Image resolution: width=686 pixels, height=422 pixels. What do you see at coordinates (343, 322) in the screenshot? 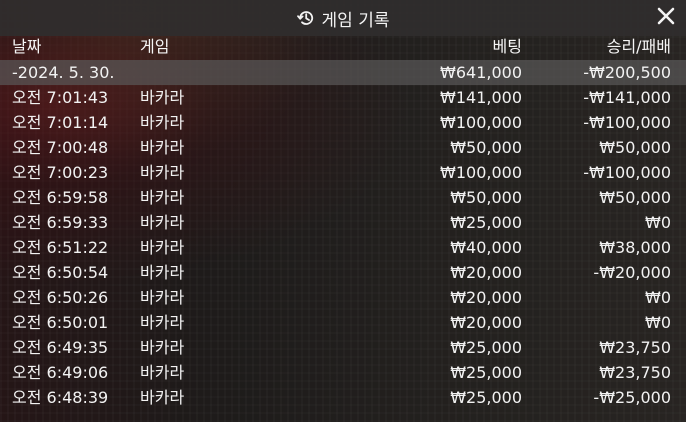
I see `table-row: 오전 6:50:01 바카라 ₩20,000 ₩0` at bounding box center [343, 322].